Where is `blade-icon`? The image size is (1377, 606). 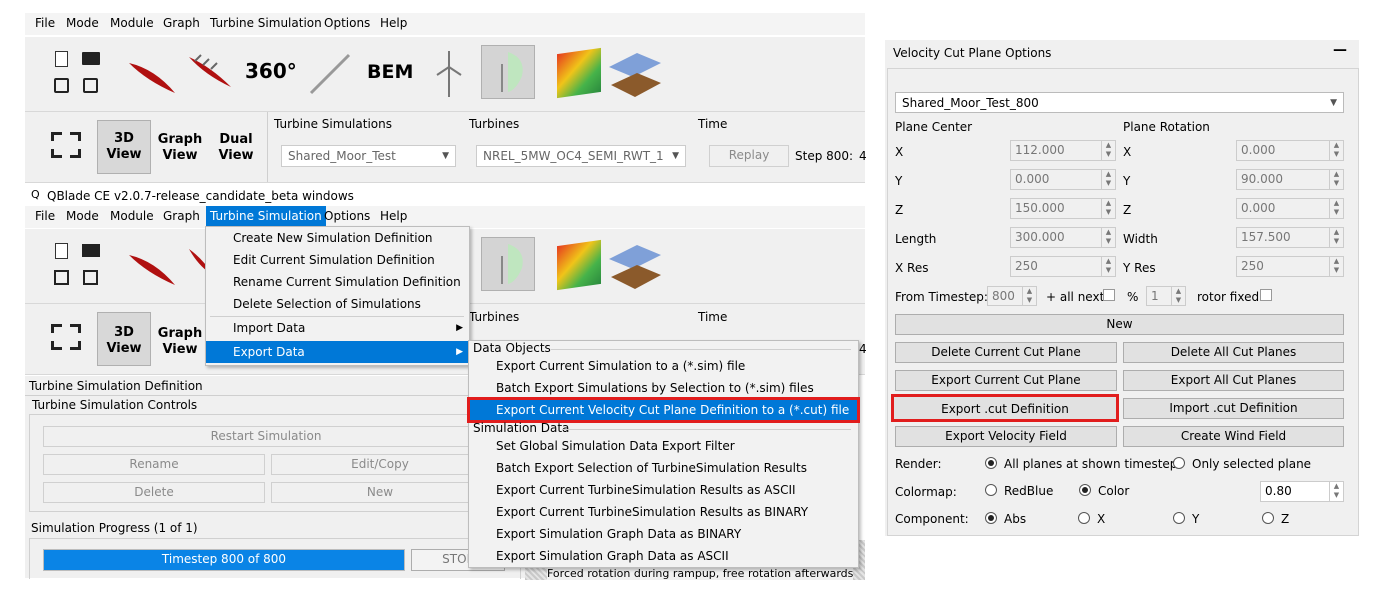 blade-icon is located at coordinates (210, 73).